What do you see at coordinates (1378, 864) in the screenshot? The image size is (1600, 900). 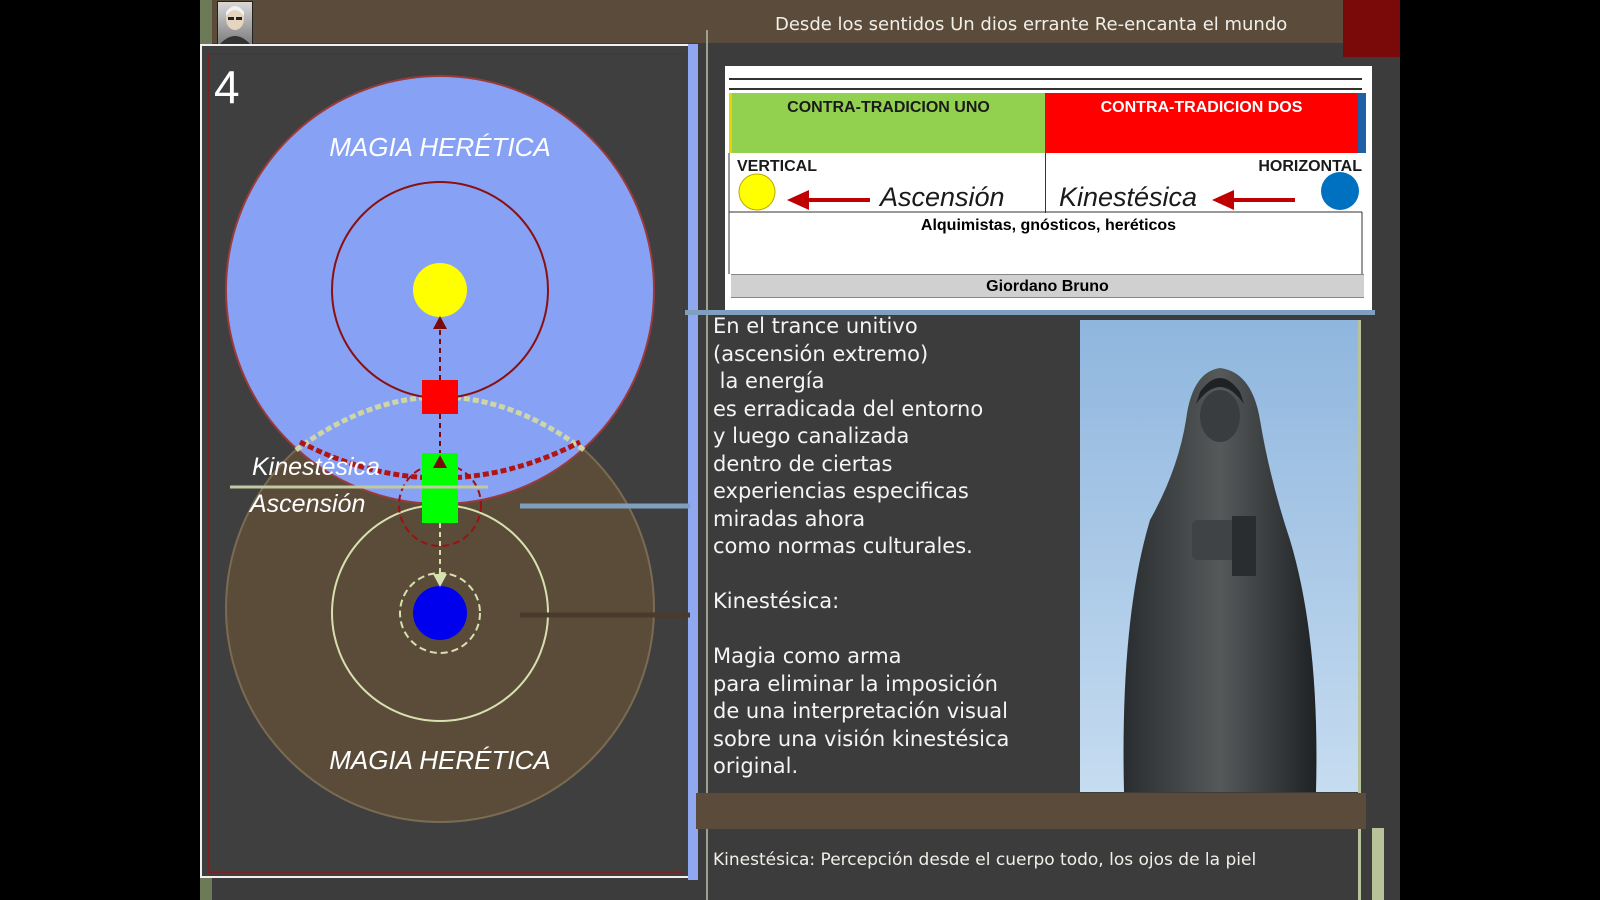 I see `right-accent-strip` at bounding box center [1378, 864].